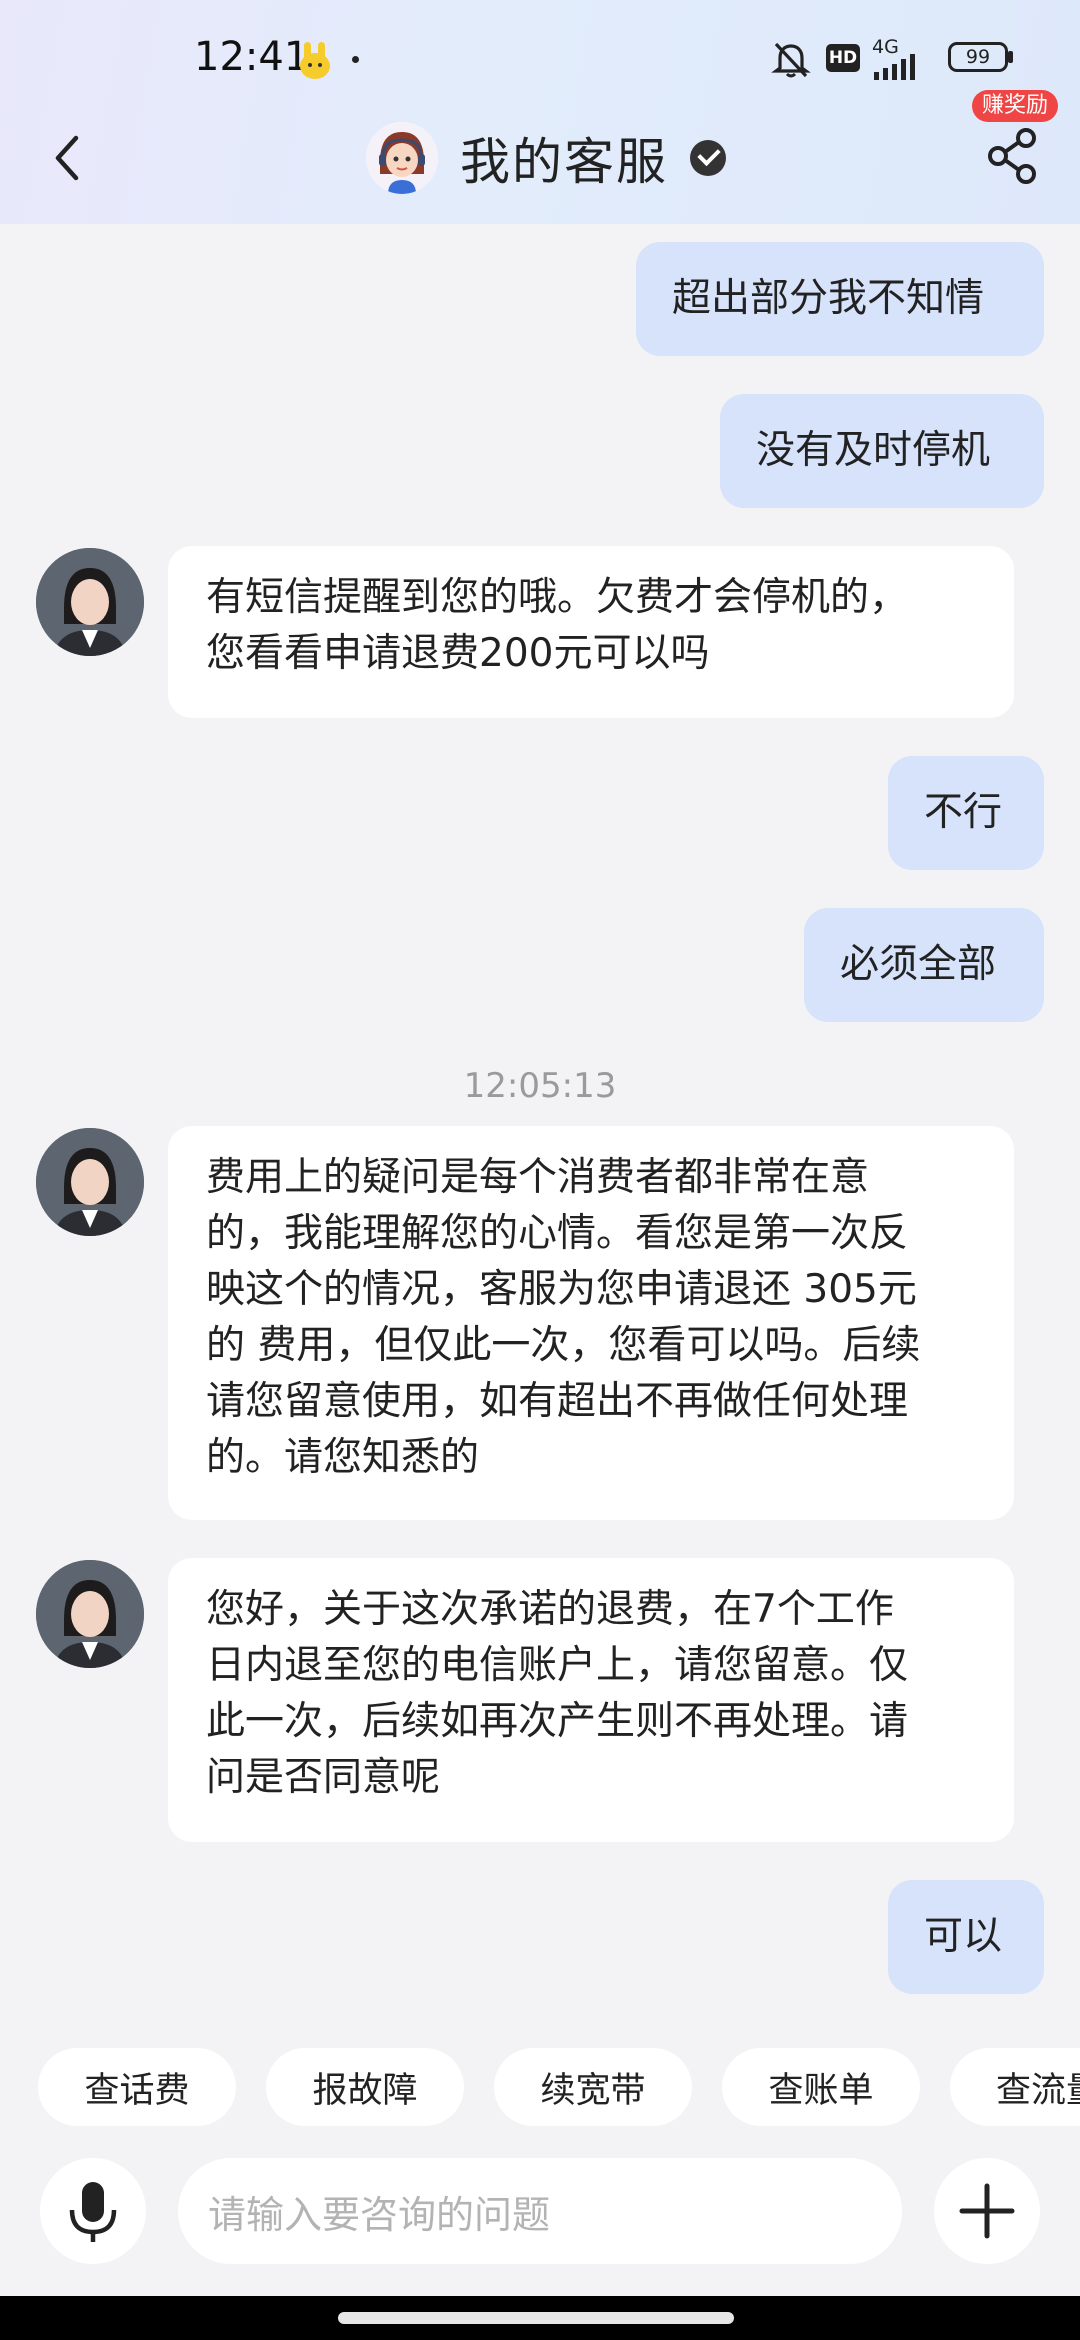  I want to click on reward-badge: 赚奖励, so click(1015, 106).